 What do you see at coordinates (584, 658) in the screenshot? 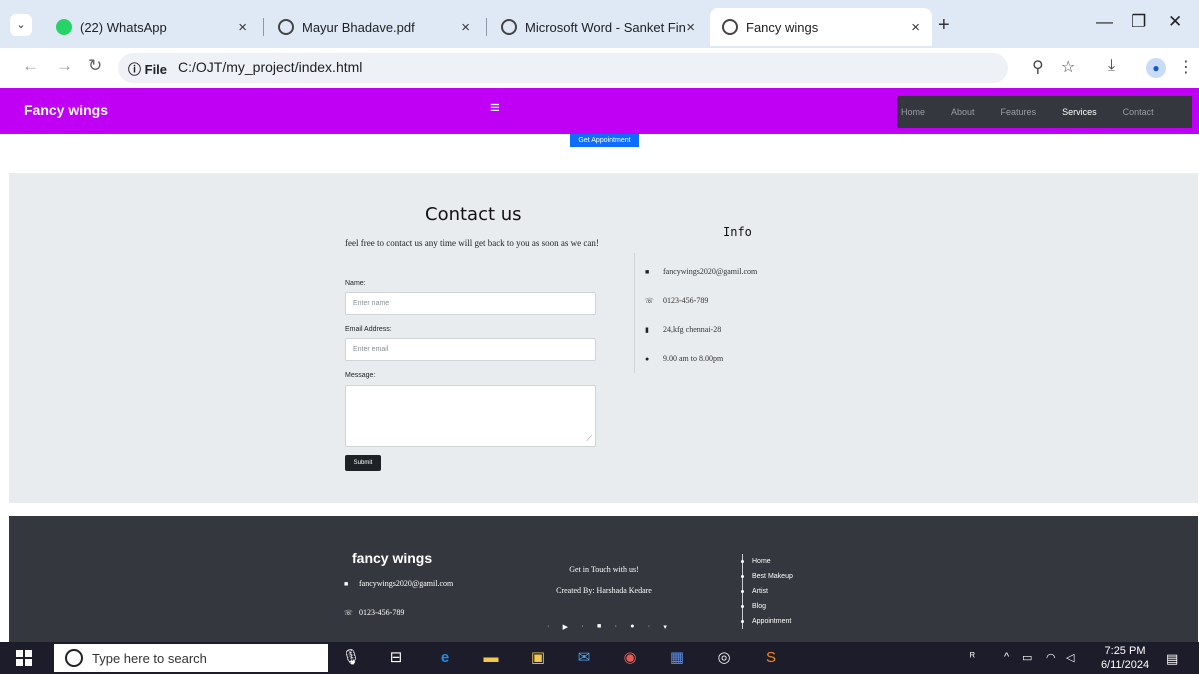
I see `mail-icon: ✉` at bounding box center [584, 658].